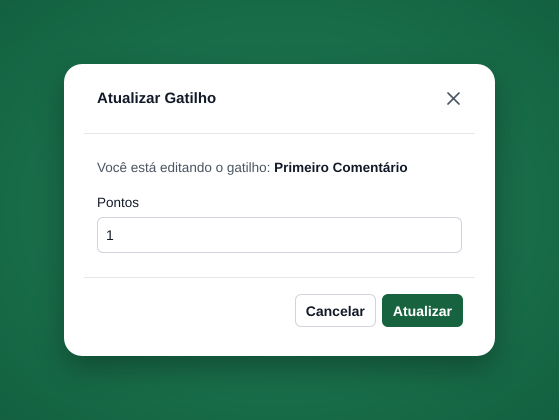 The width and height of the screenshot is (559, 420). What do you see at coordinates (422, 310) in the screenshot?
I see `update-button: Atualizar` at bounding box center [422, 310].